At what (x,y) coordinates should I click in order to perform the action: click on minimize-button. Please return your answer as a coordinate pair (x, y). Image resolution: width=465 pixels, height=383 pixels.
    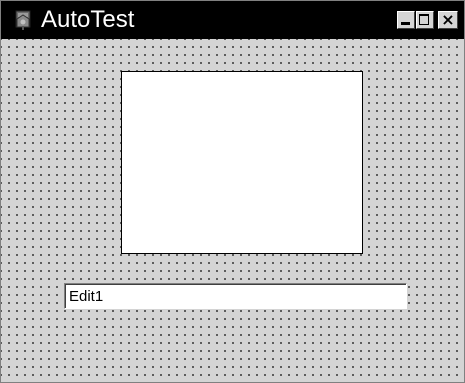
    Looking at the image, I should click on (406, 20).